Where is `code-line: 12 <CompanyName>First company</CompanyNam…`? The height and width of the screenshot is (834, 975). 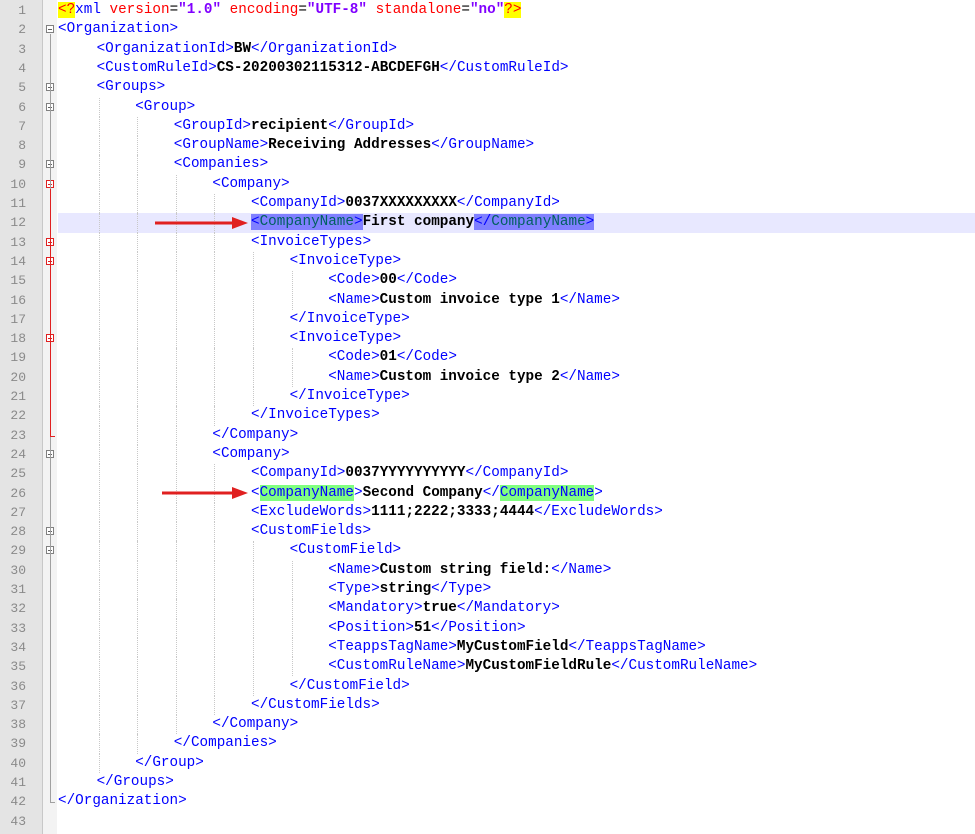
code-line: 12 <CompanyName>First company</CompanyNam… is located at coordinates (487, 223).